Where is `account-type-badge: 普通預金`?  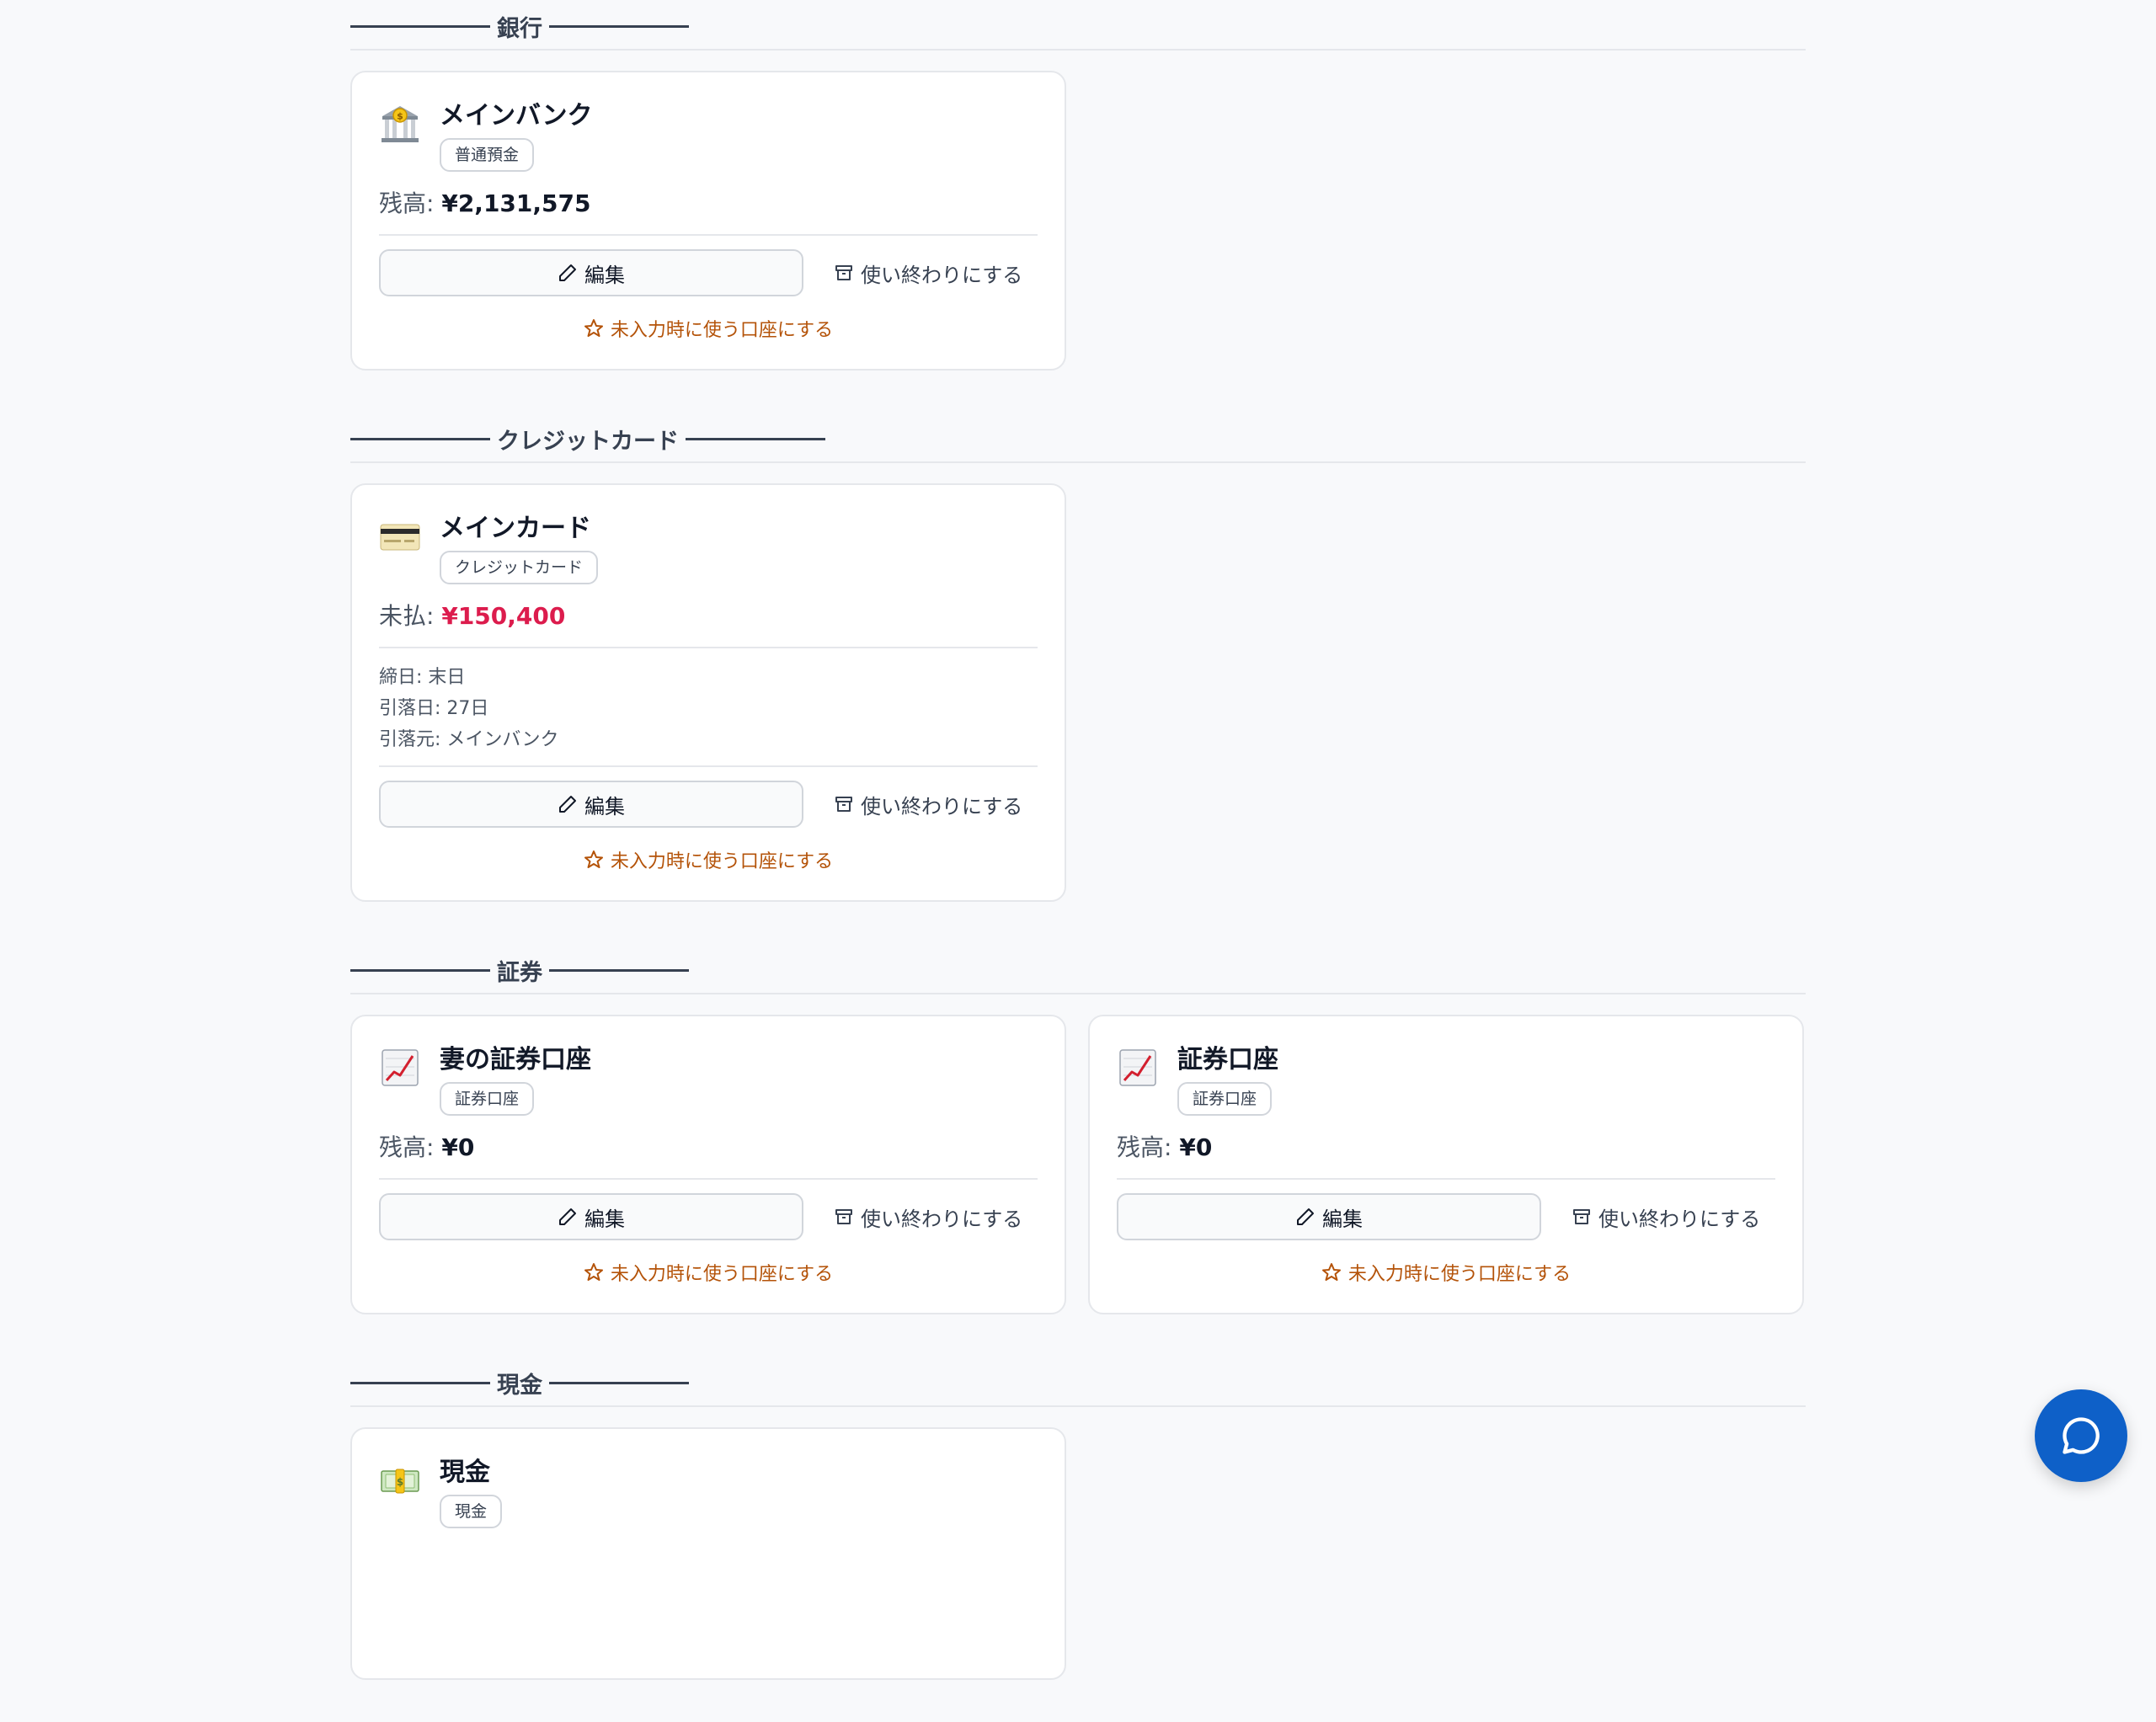
account-type-badge: 普通預金 is located at coordinates (487, 155).